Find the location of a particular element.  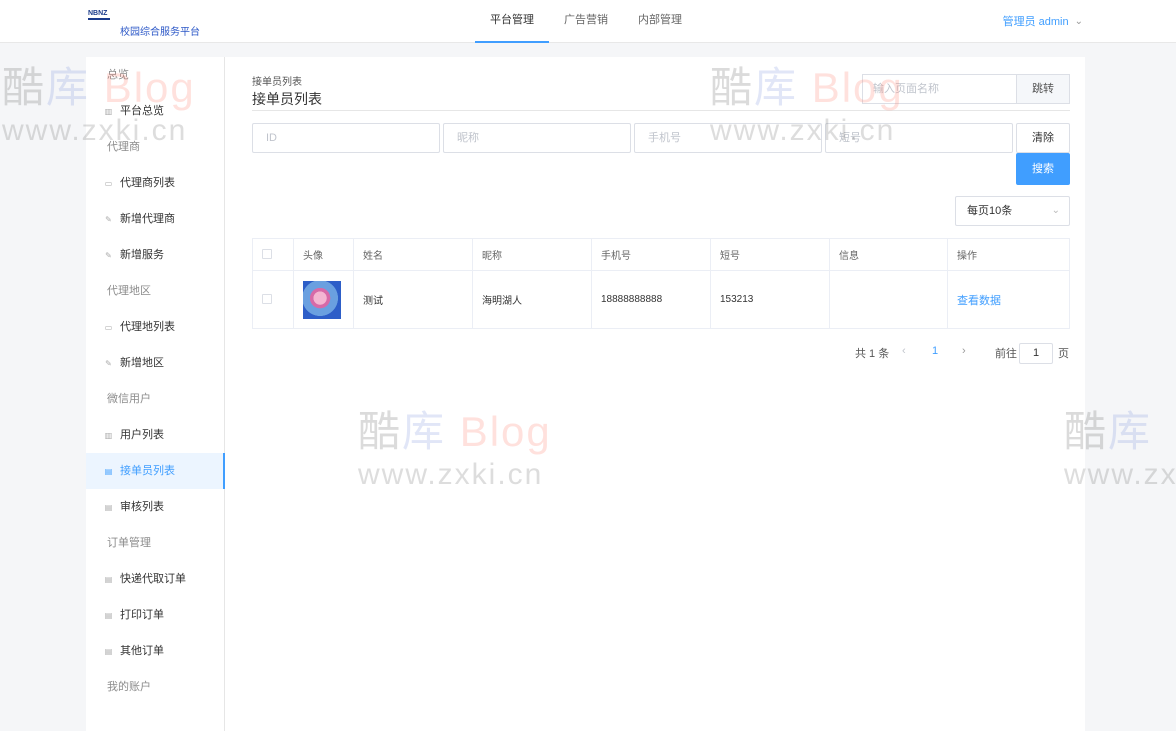

page-title: 接单员列表 is located at coordinates (287, 99).